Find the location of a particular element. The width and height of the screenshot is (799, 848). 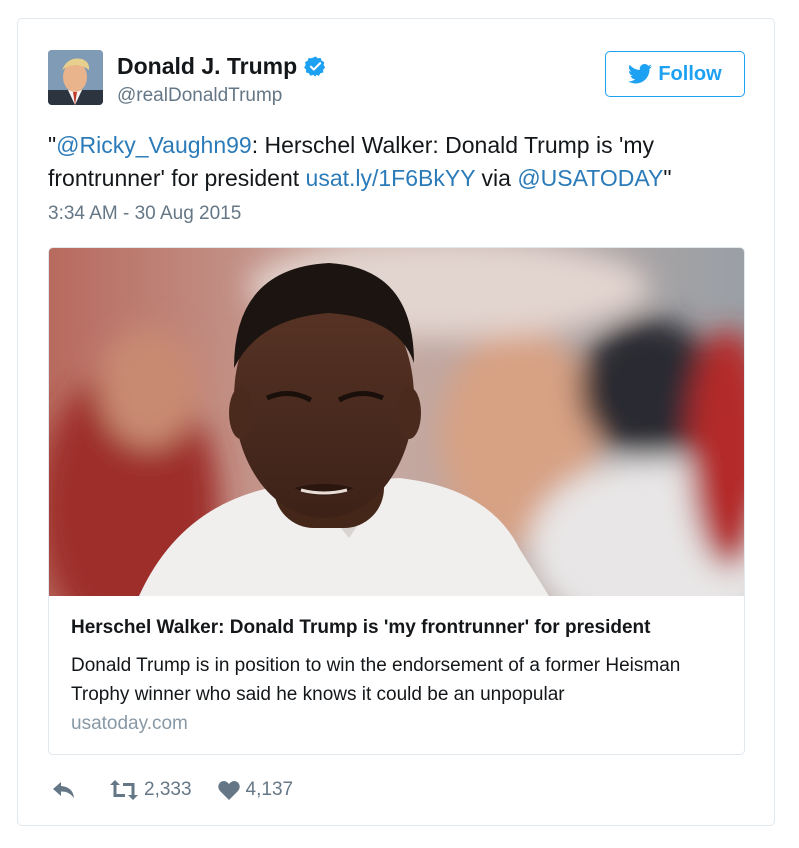

twitter-bird-icon is located at coordinates (640, 74).